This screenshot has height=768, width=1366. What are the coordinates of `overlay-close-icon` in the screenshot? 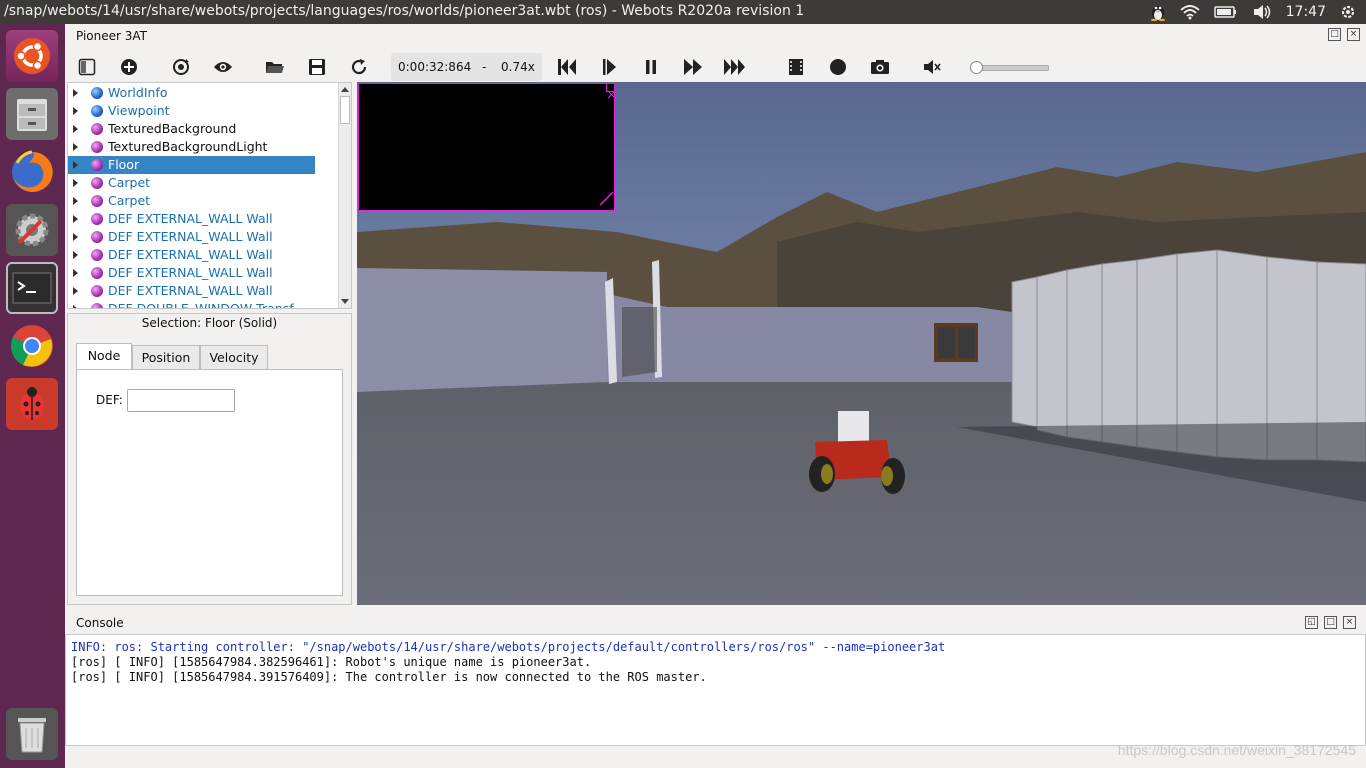 It's located at (611, 91).